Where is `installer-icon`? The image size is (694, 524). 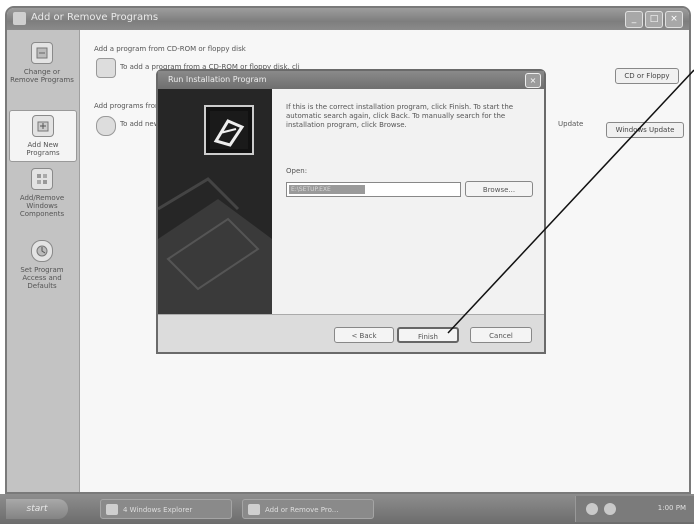 installer-icon is located at coordinates (229, 130).